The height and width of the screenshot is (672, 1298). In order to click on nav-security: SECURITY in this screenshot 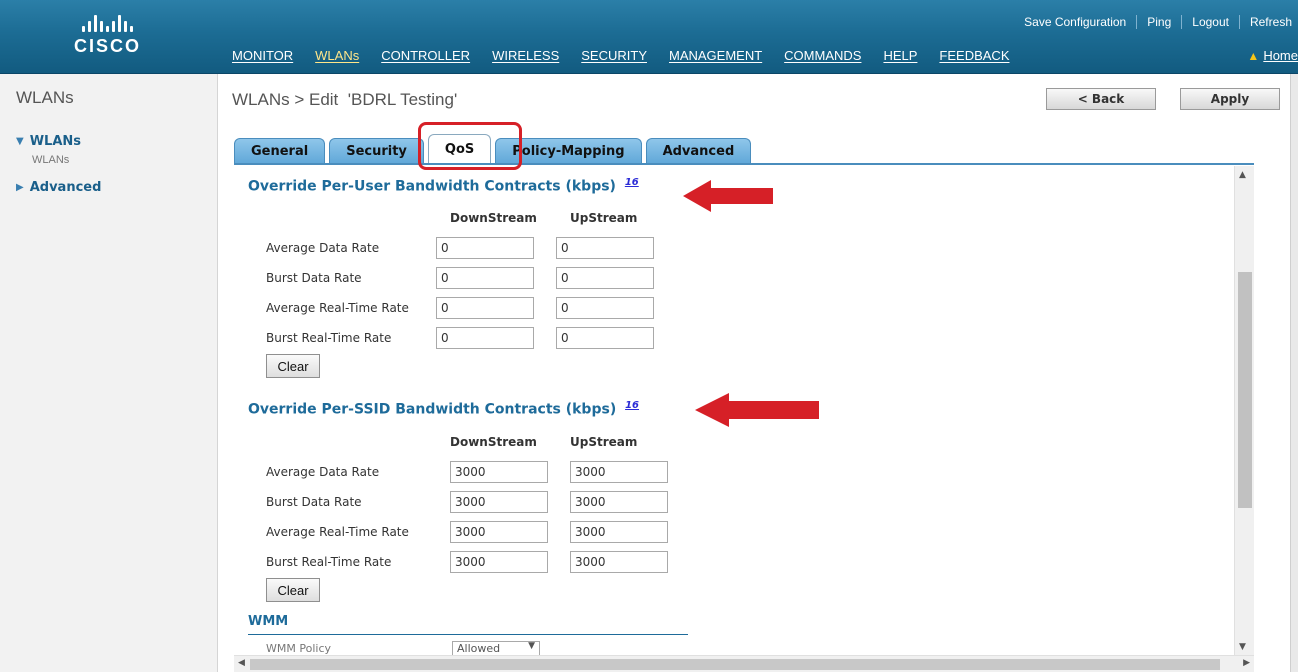, I will do `click(614, 56)`.